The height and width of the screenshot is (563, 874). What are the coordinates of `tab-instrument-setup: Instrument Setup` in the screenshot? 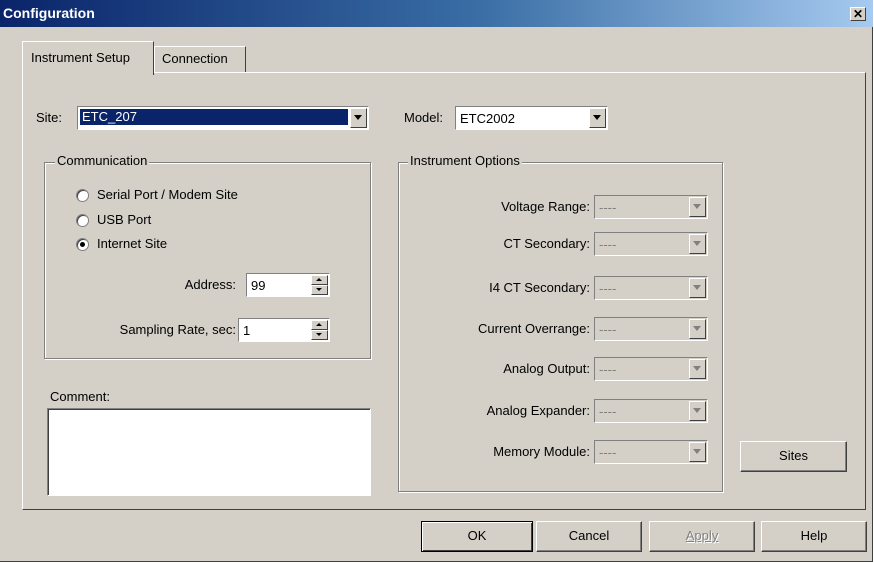 It's located at (88, 58).